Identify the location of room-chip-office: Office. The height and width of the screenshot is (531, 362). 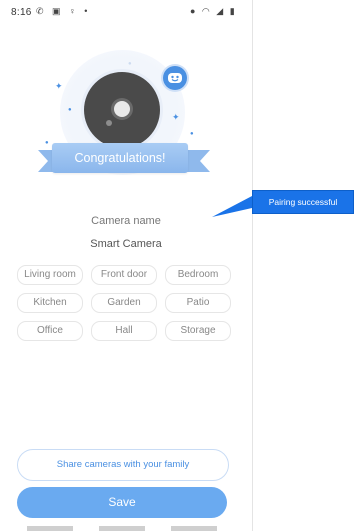
(50, 331).